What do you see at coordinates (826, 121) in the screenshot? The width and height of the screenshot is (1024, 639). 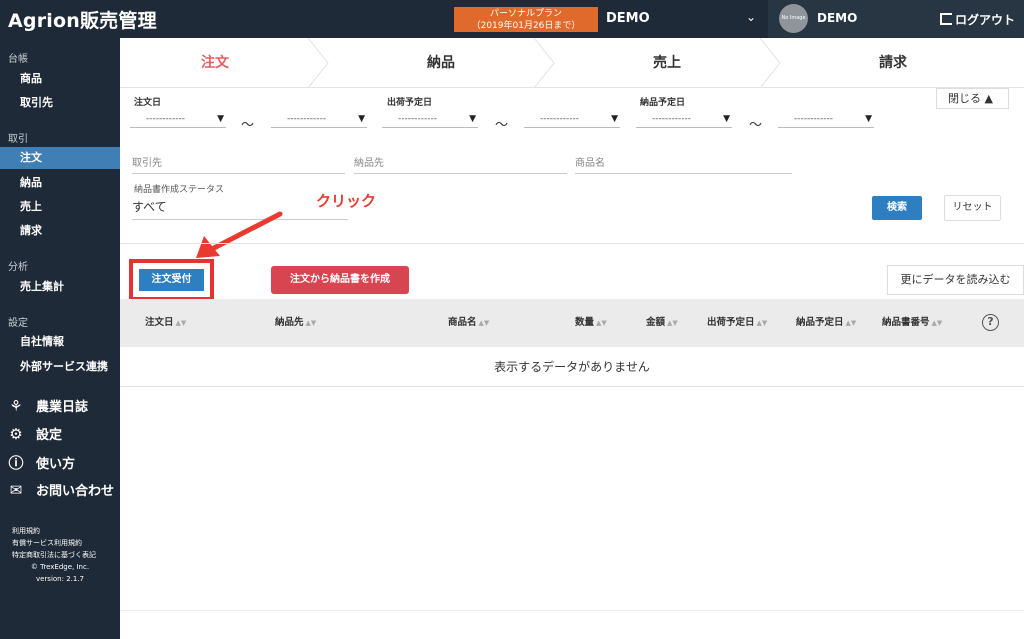 I see `delivery-date-to-select: ------------ ▼` at bounding box center [826, 121].